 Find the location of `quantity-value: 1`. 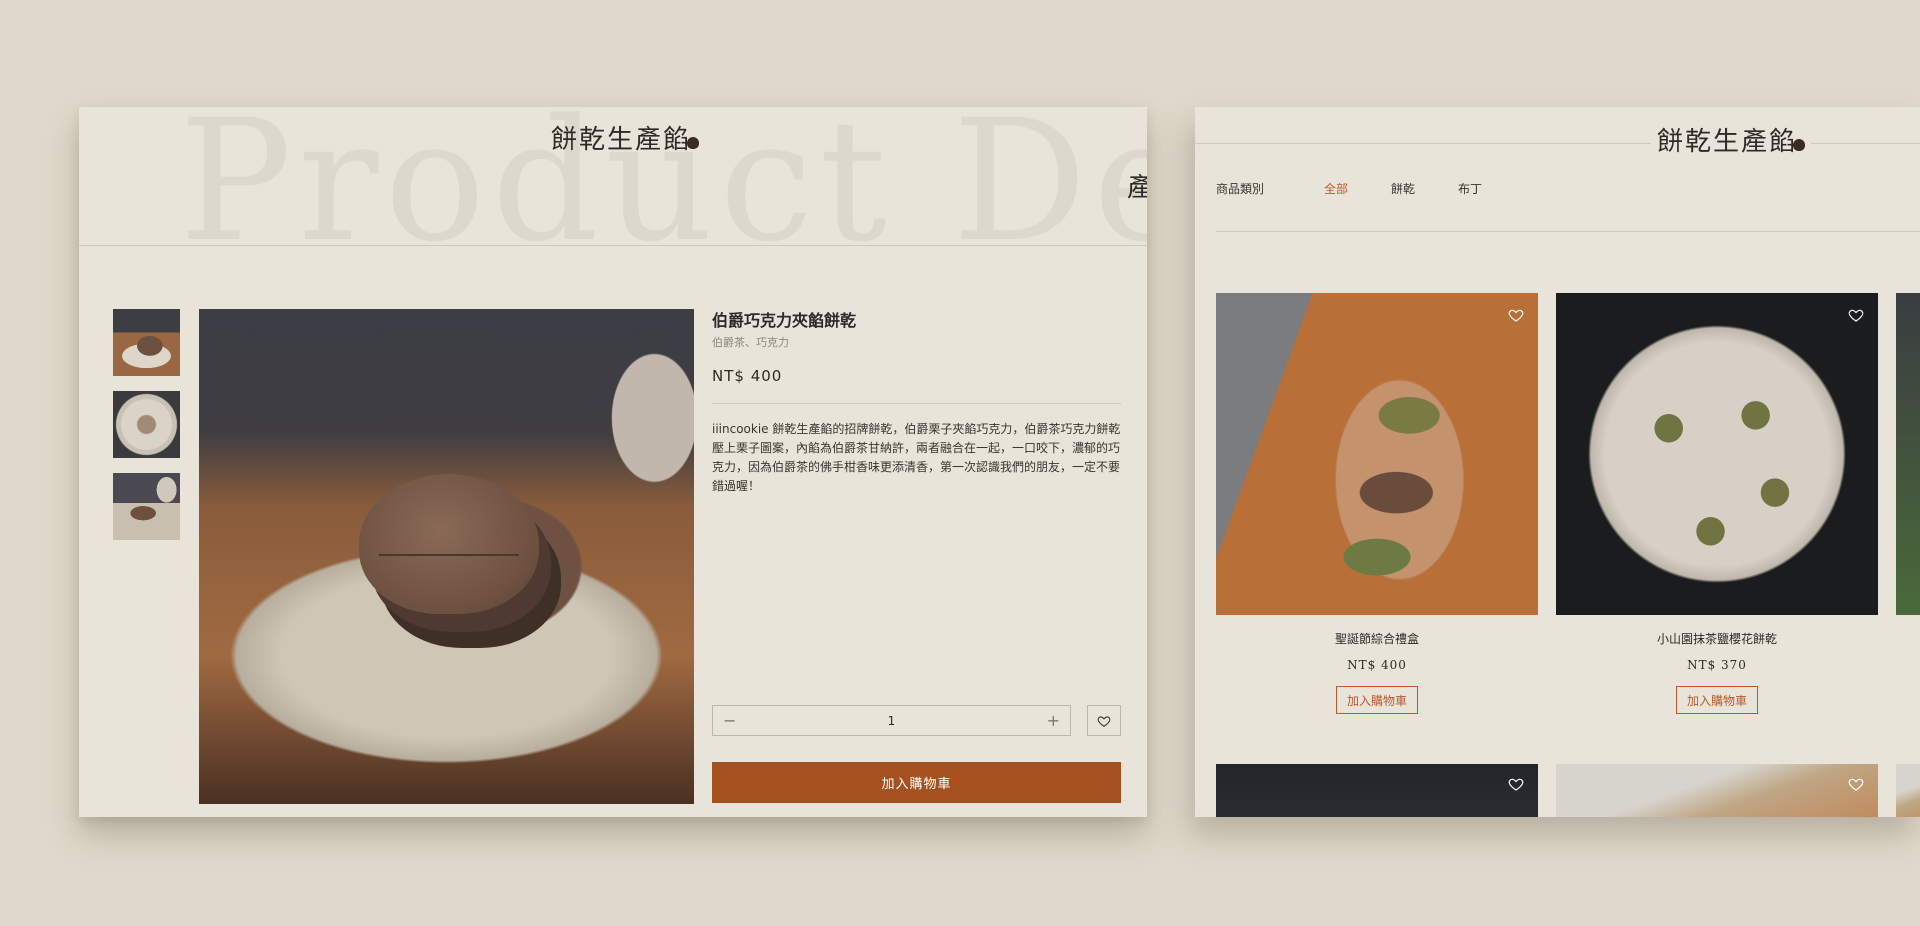

quantity-value: 1 is located at coordinates (892, 721).